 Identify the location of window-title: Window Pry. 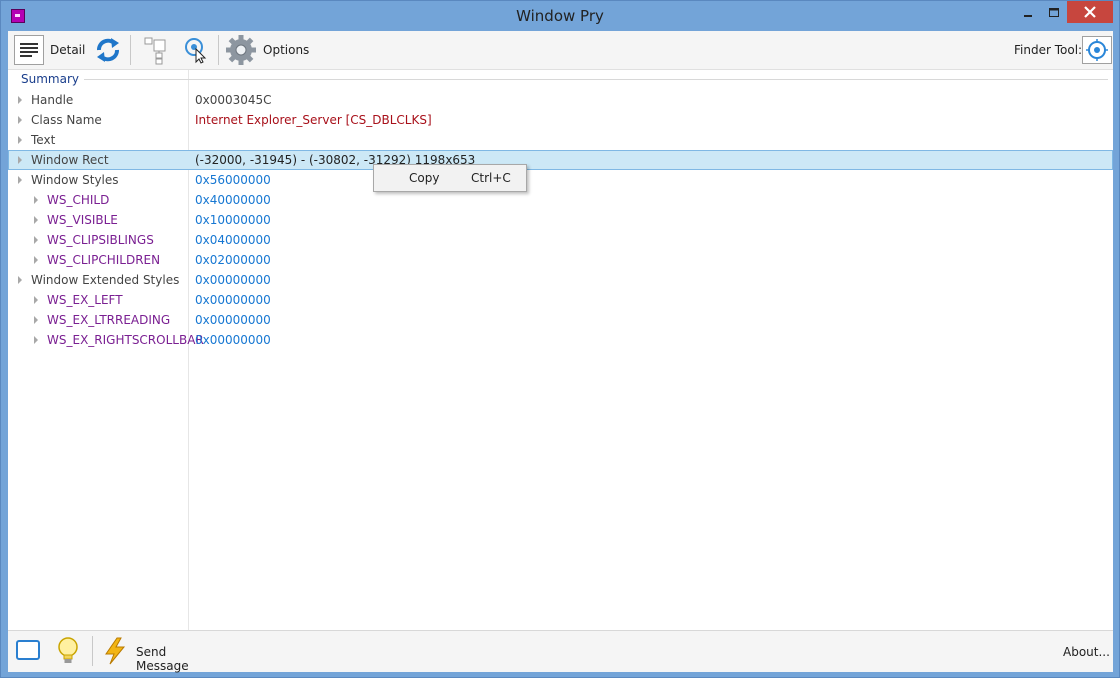
(560, 16).